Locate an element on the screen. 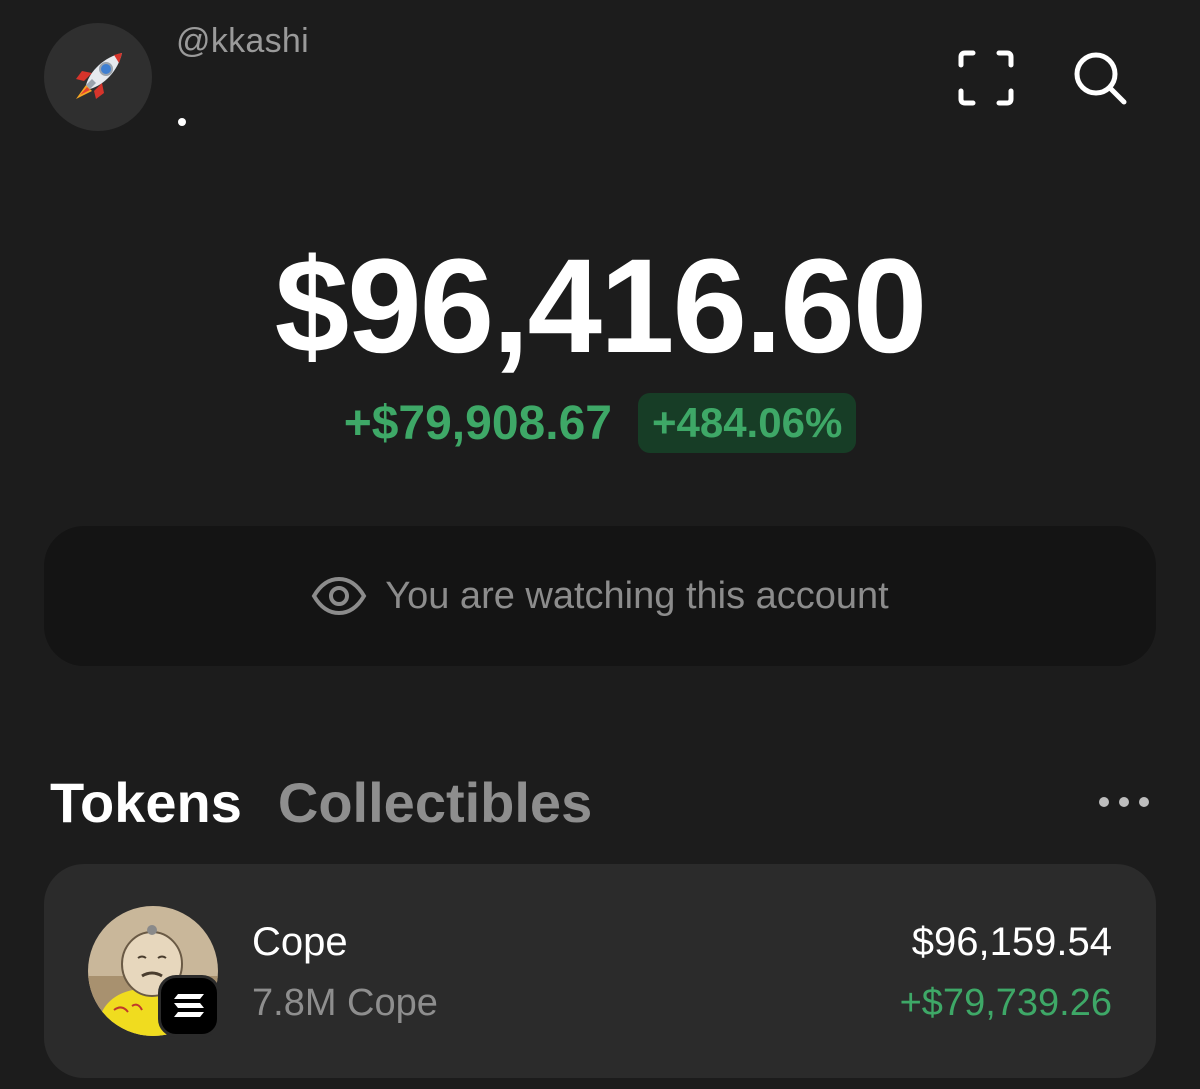  balance-change-percent-badge: +484.06% is located at coordinates (747, 423).